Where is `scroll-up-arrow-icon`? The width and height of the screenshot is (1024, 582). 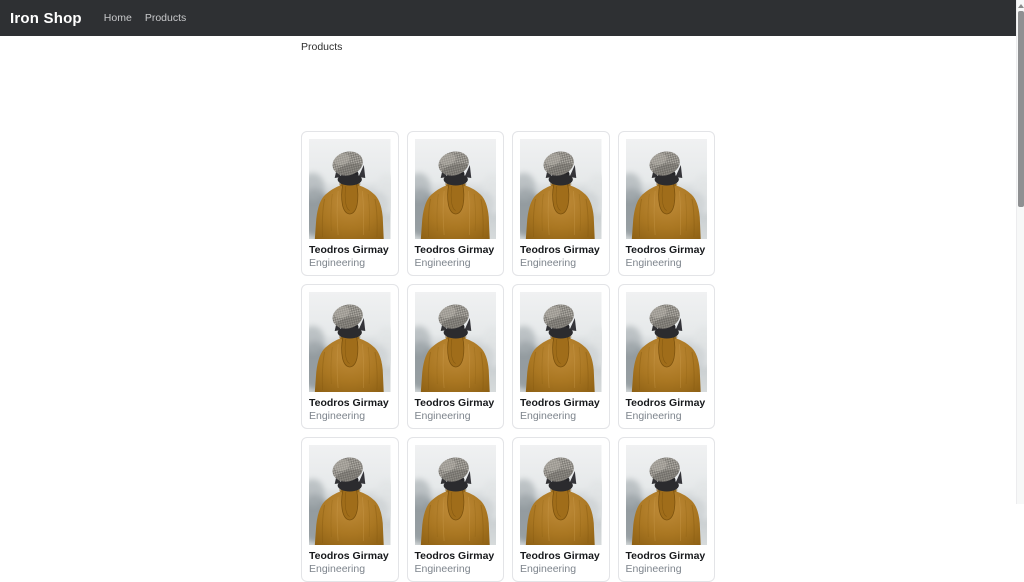 scroll-up-arrow-icon is located at coordinates (1021, 6).